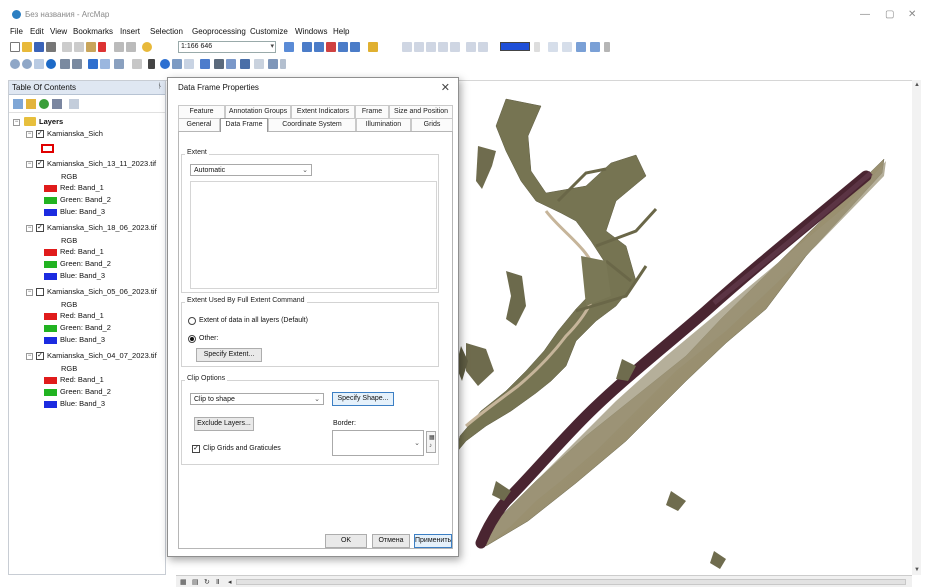 Image resolution: width=925 pixels, height=587 pixels. What do you see at coordinates (93, 31) in the screenshot?
I see `menu-bookmarks: Bookmarks` at bounding box center [93, 31].